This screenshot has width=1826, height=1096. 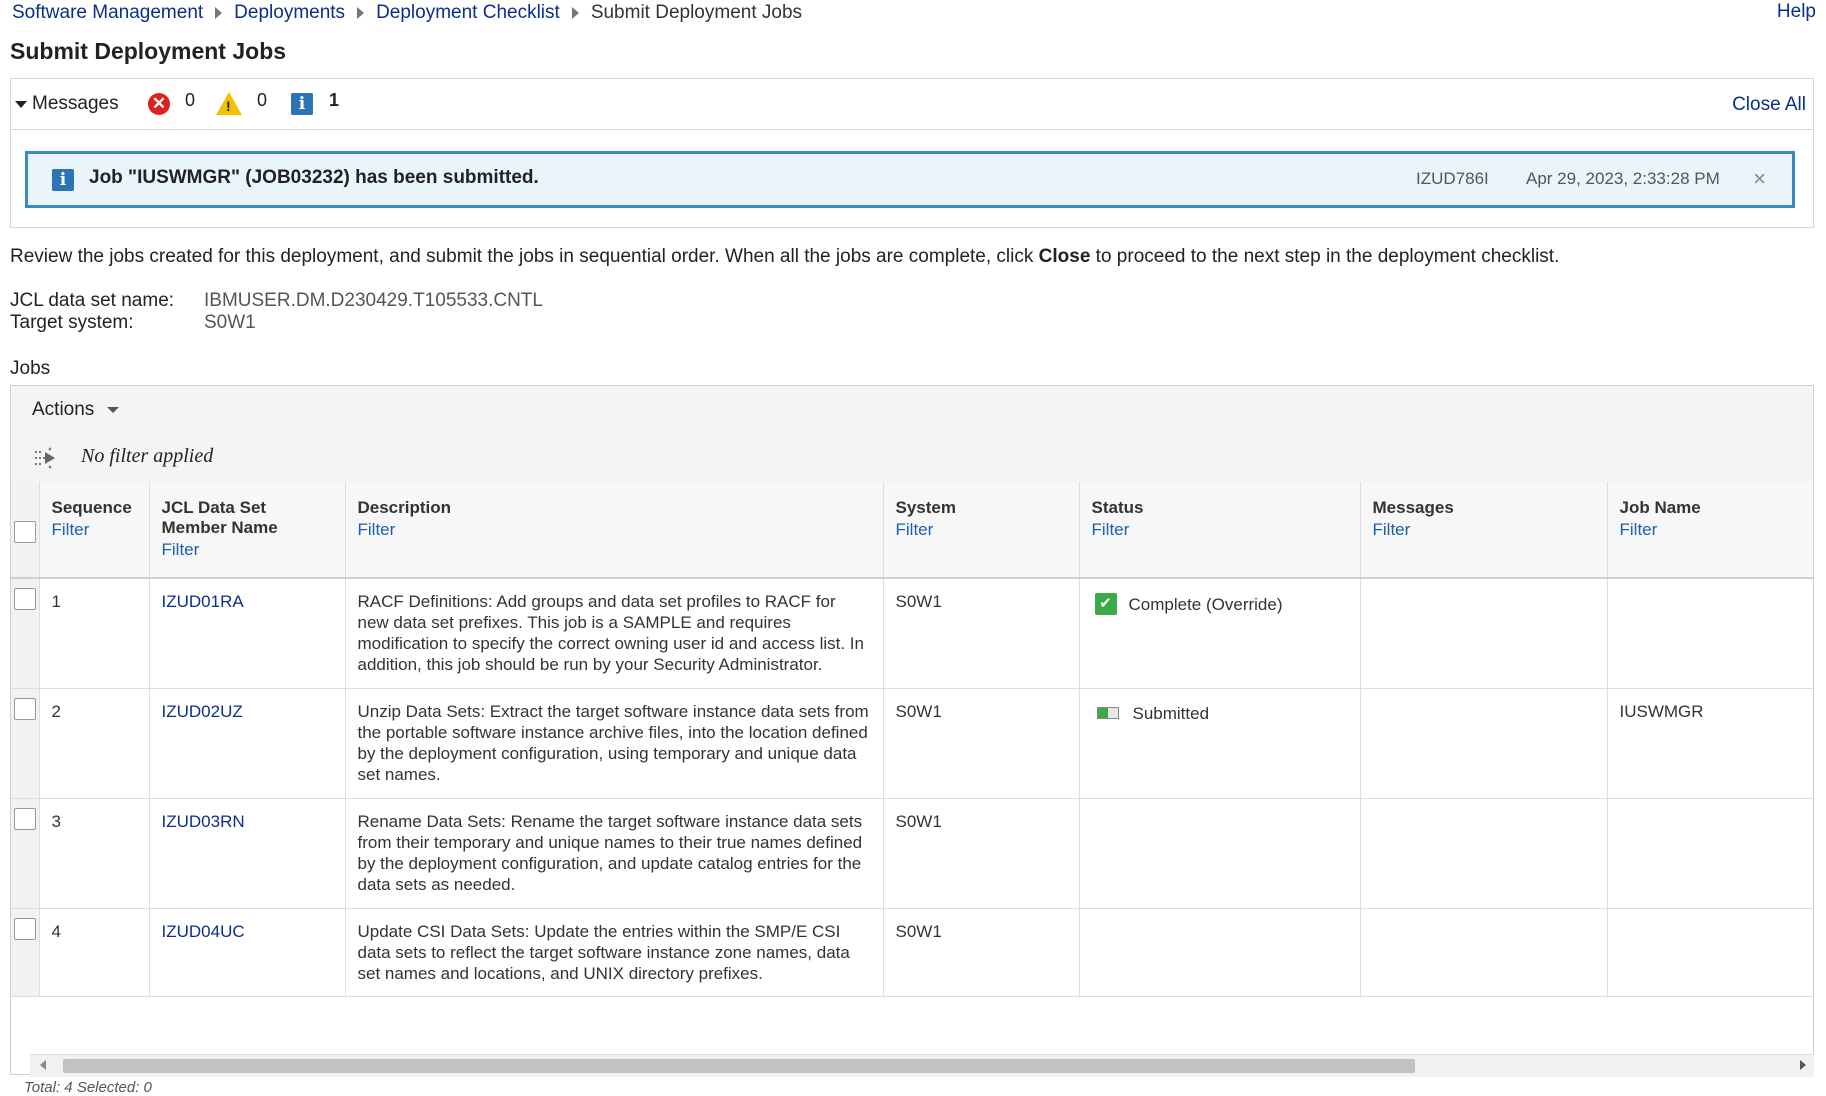 I want to click on filter-bar: No filter applied, so click(x=912, y=458).